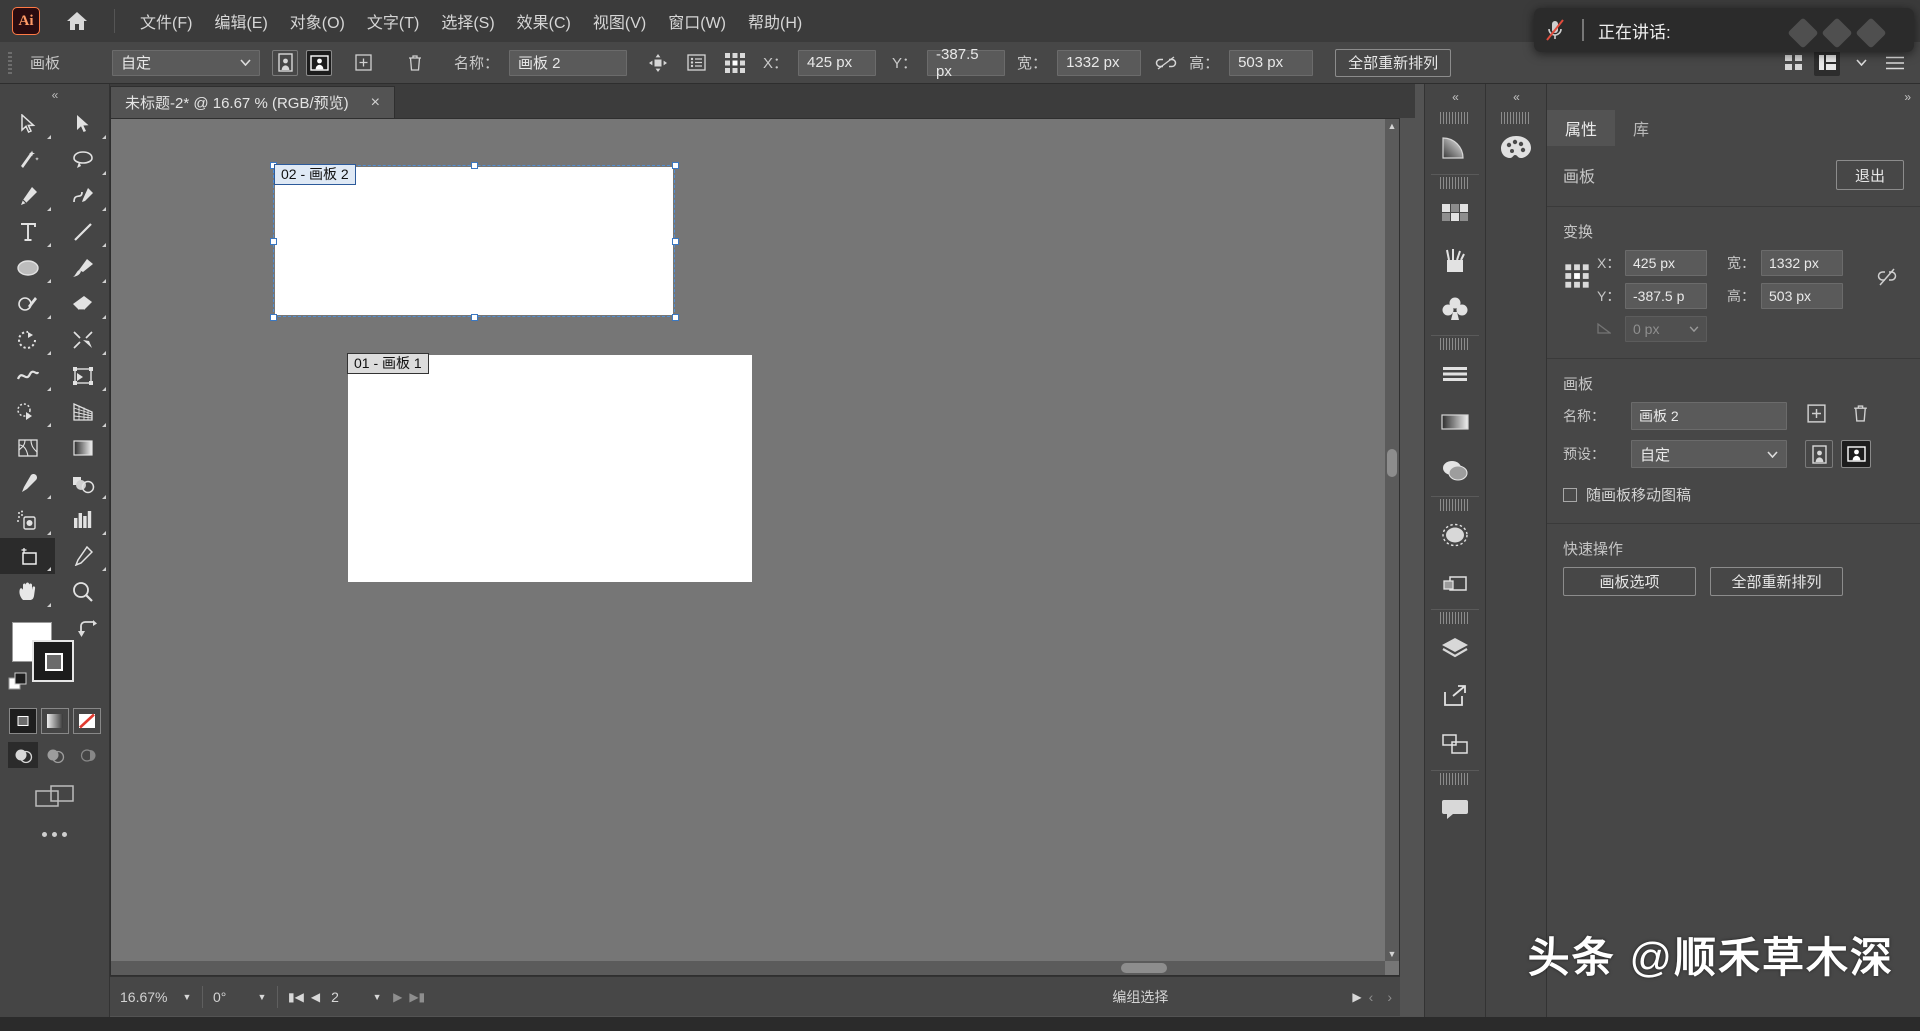 Image resolution: width=1920 pixels, height=1031 pixels. Describe the element at coordinates (1455, 696) in the screenshot. I see `asset-export-panel-icon` at that location.